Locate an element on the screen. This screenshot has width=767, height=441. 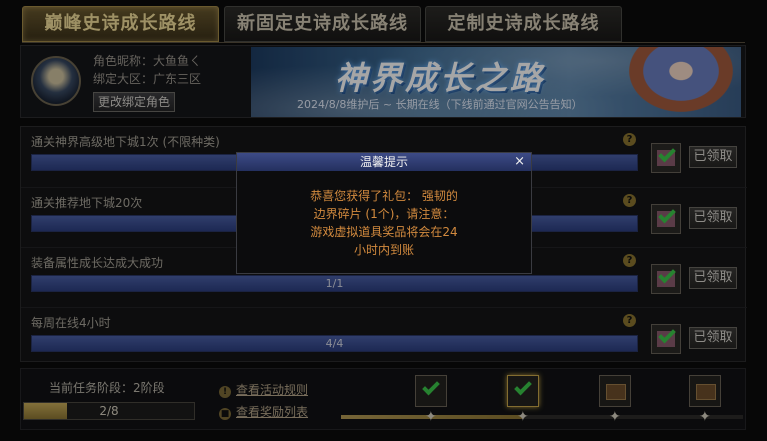
dialog-line: 小时内到账 is located at coordinates (383, 250).